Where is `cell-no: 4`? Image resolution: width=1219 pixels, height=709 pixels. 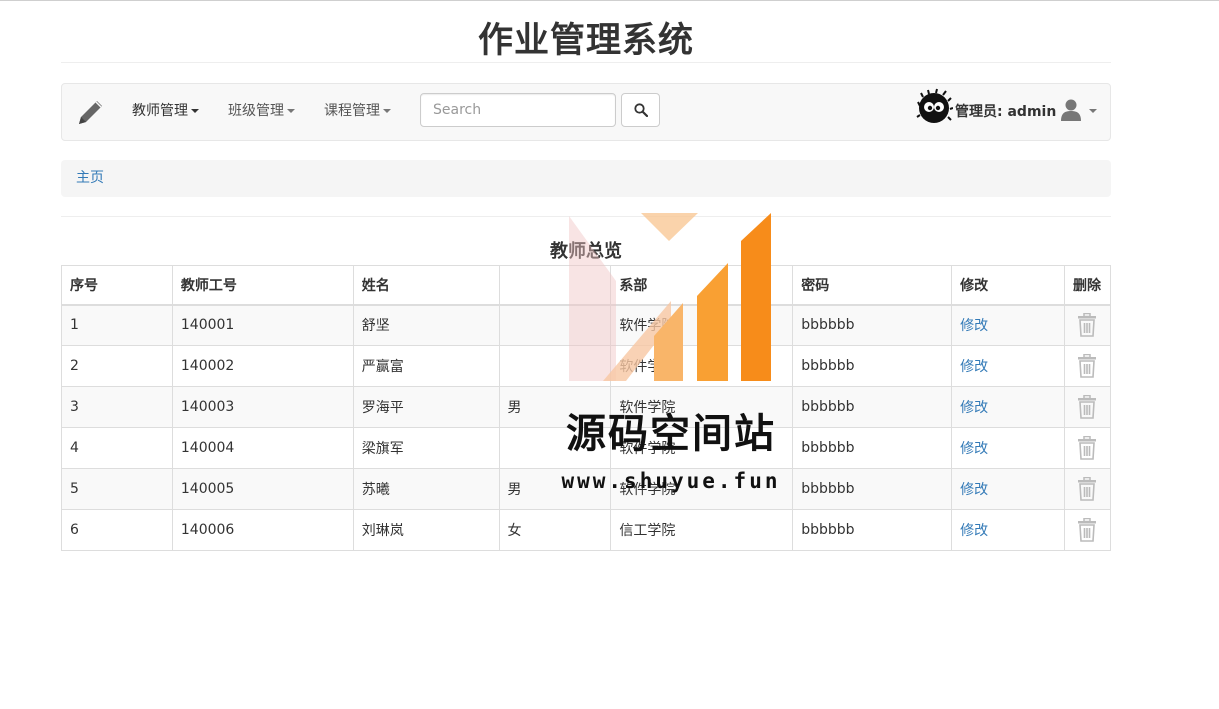
cell-no: 4 is located at coordinates (117, 448).